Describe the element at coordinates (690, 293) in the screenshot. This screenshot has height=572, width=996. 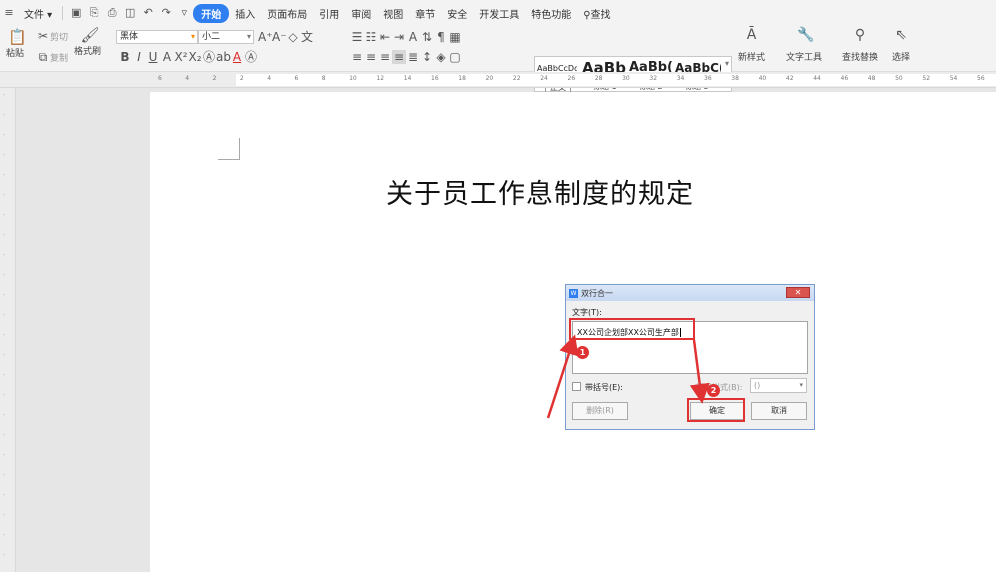
I see `dialog-titlebar: W 双行合一` at that location.